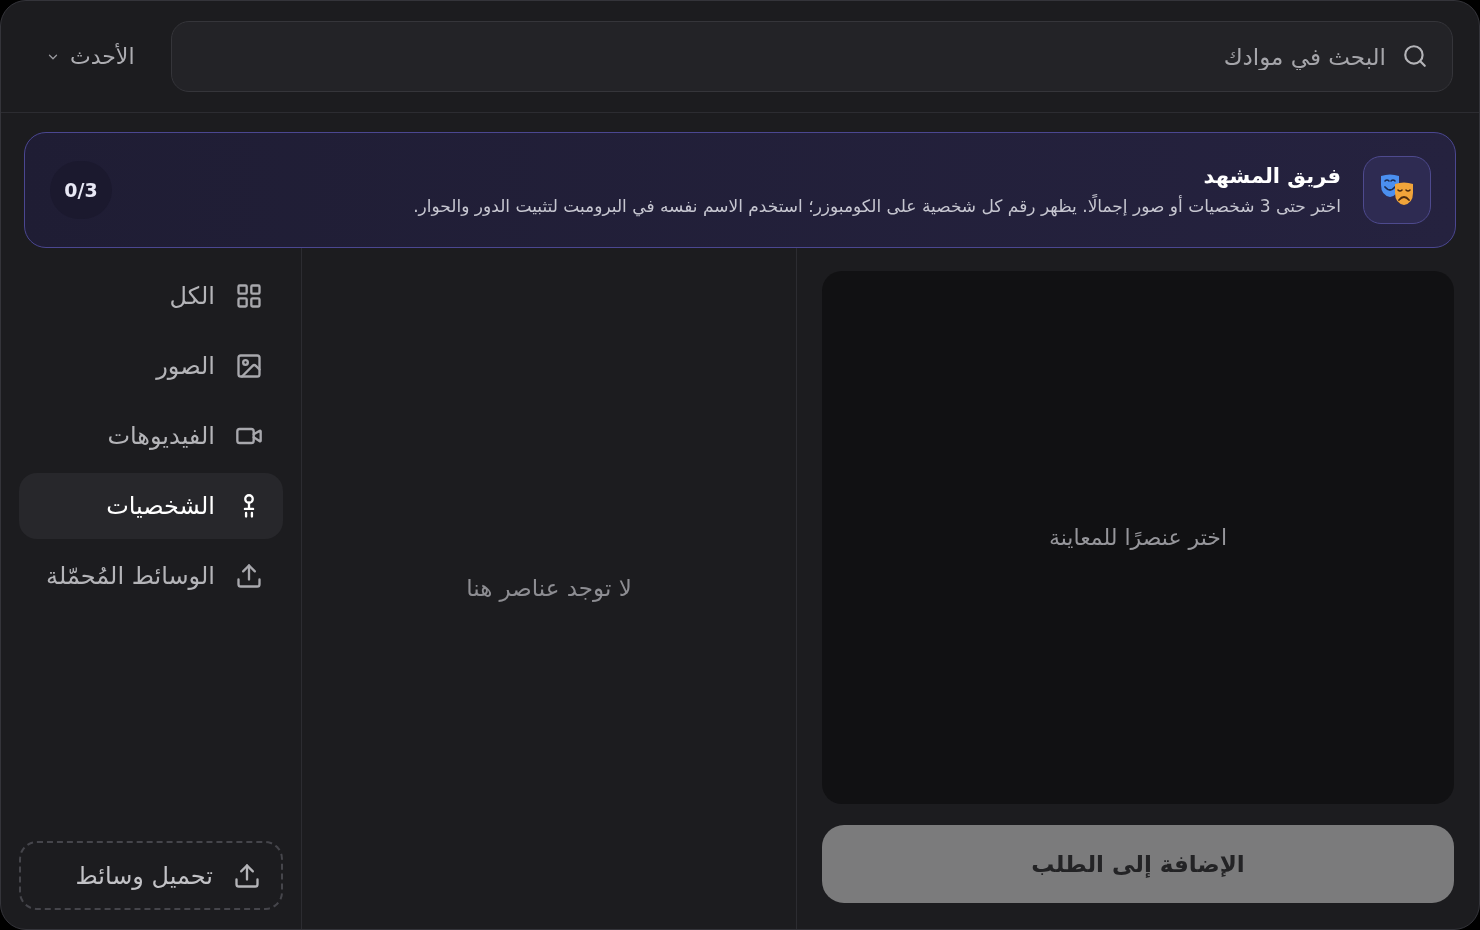  I want to click on preview-placeholder-text: اختر عنصرًا للمعاينة, so click(1138, 538).